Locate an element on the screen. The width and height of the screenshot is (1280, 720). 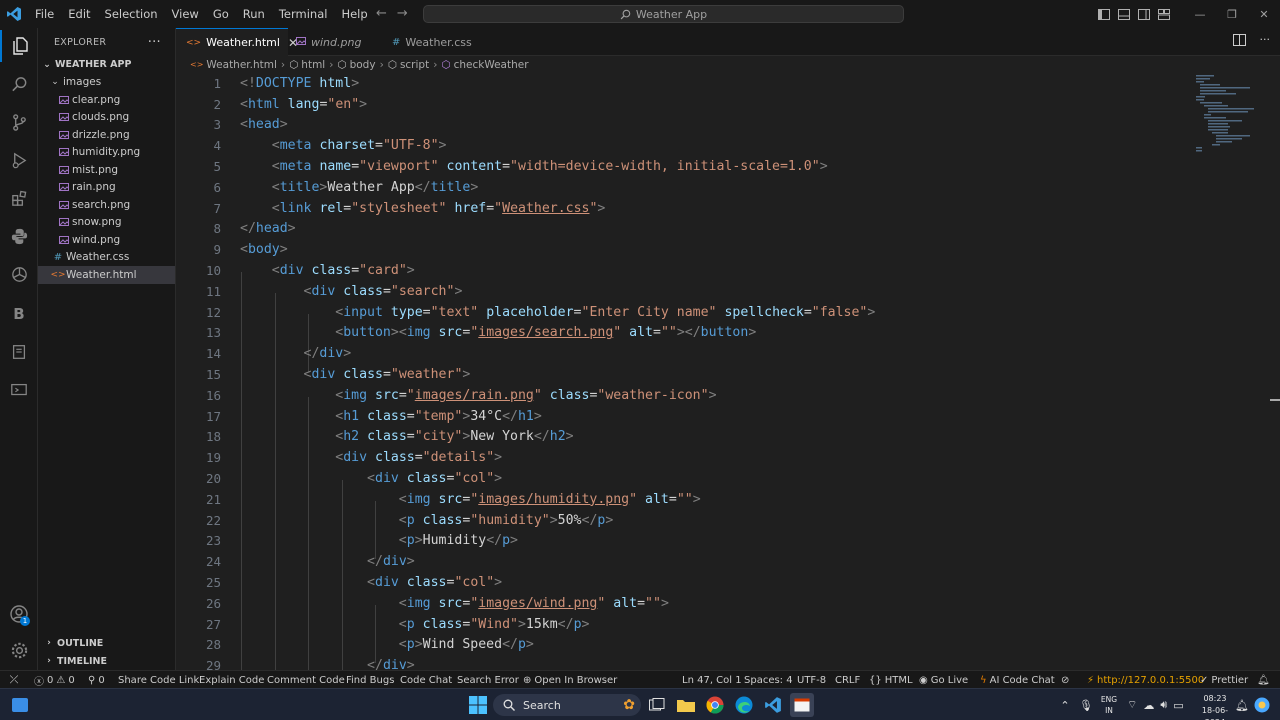
code-line: 23 <p>Humidity</p> is located at coordinates (347, 541).